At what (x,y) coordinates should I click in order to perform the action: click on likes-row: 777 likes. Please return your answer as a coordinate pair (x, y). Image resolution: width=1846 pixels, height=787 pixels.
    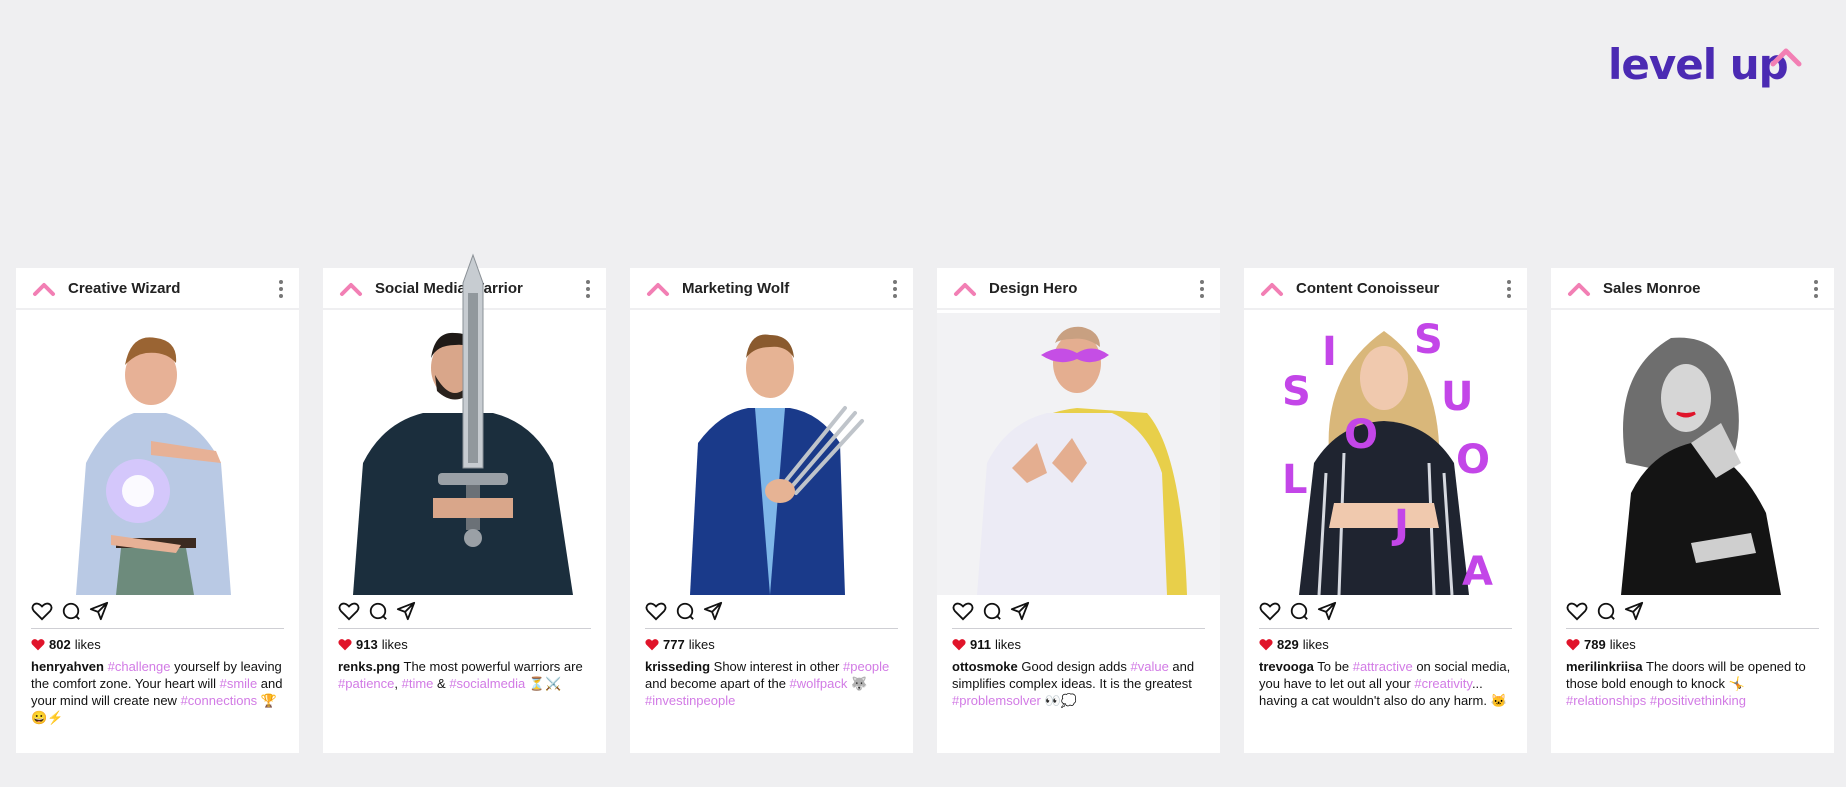
    Looking at the image, I should click on (680, 644).